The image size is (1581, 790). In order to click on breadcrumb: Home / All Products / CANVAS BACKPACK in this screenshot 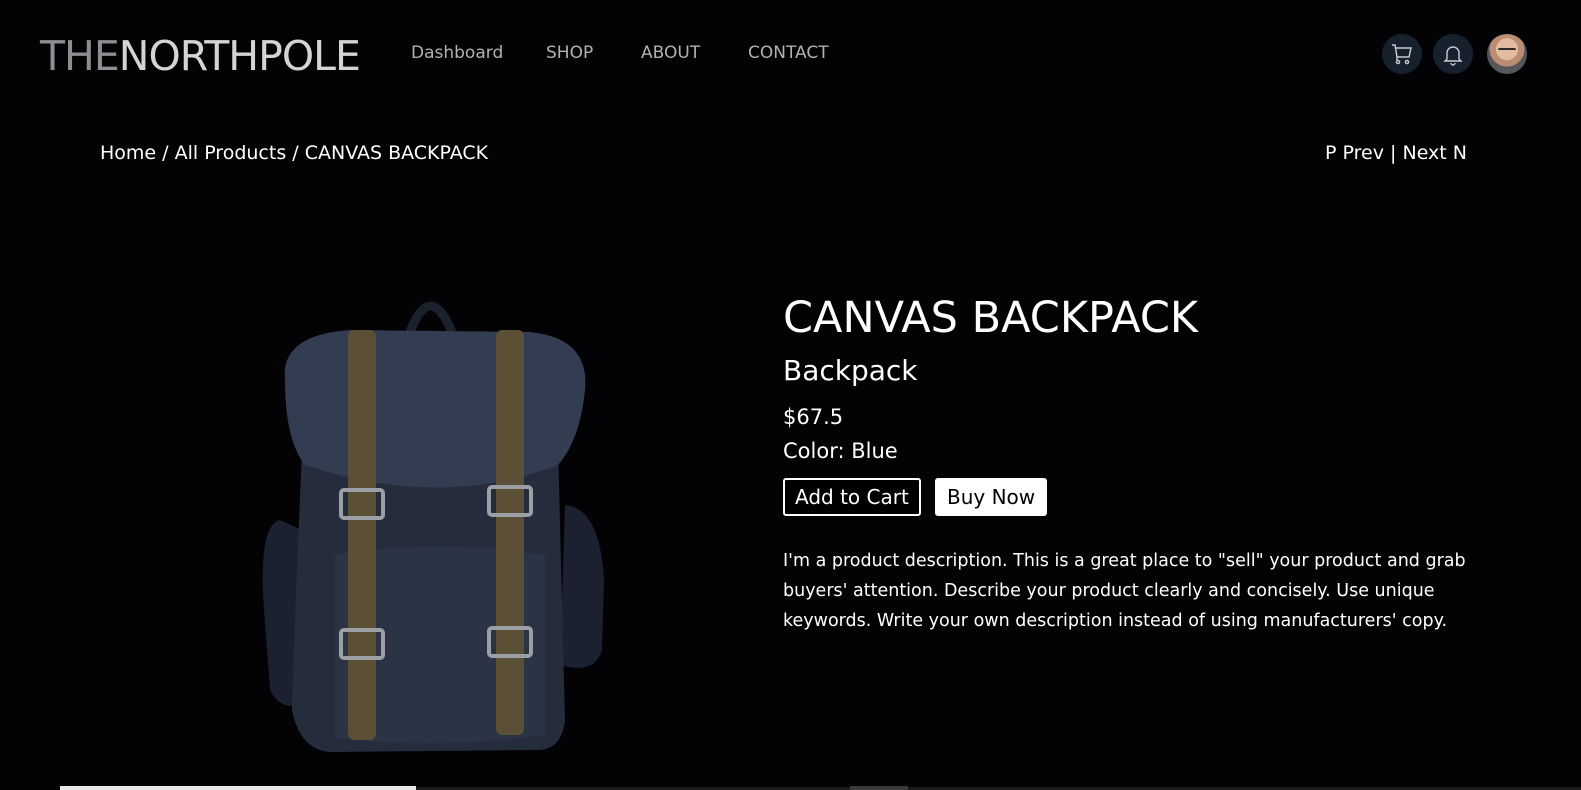, I will do `click(294, 153)`.